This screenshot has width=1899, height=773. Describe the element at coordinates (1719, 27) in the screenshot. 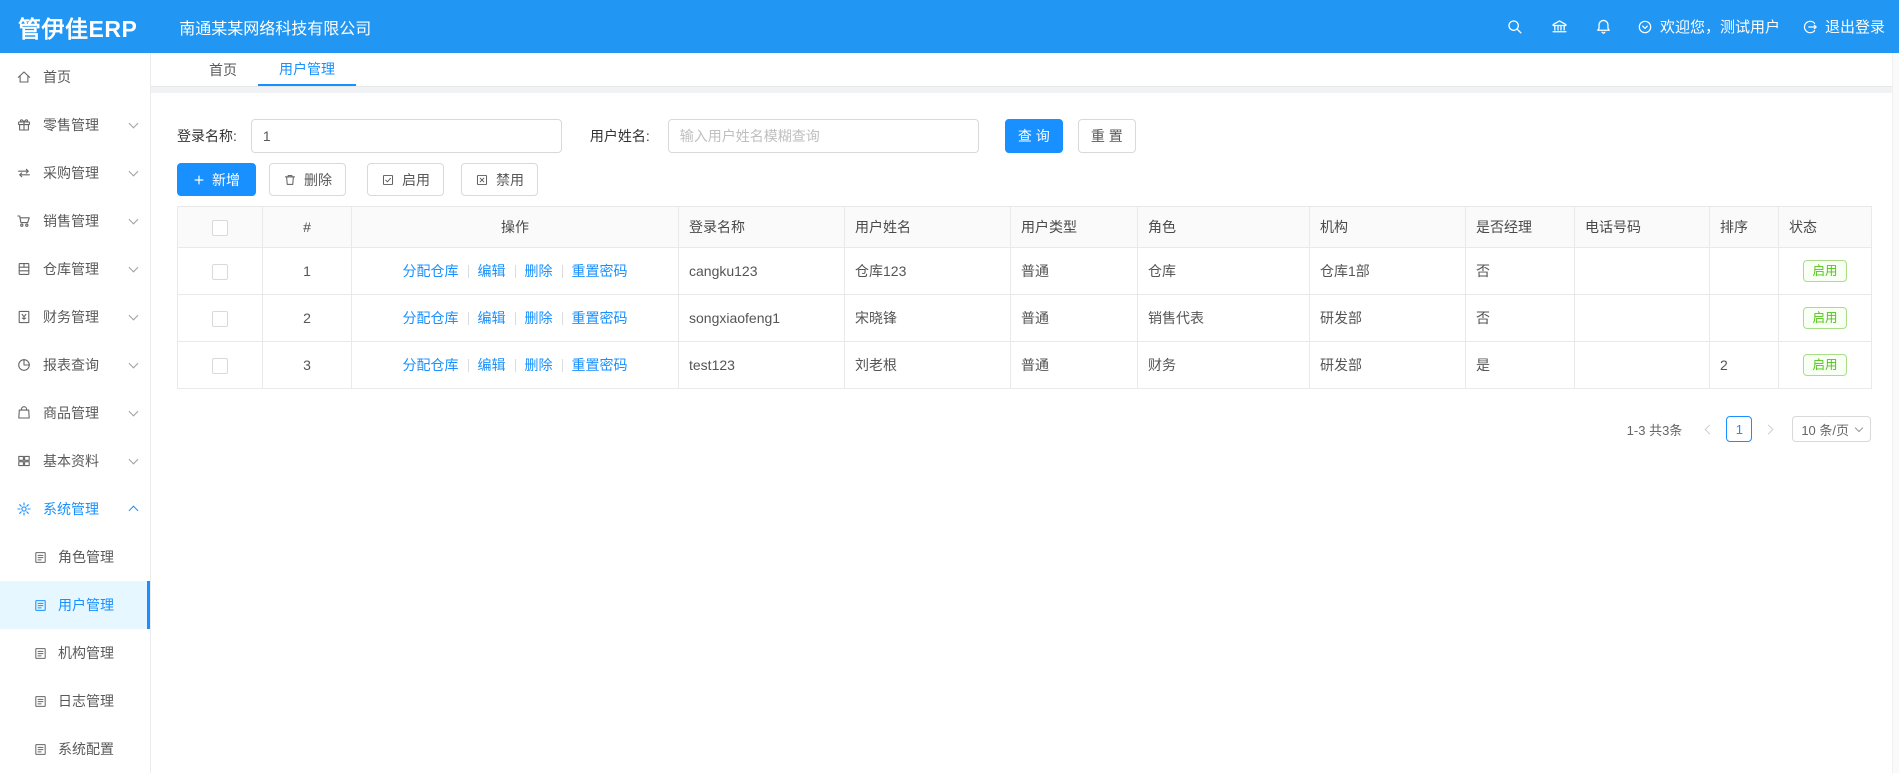

I see `welcome-text: 欢迎您，测试用户` at that location.